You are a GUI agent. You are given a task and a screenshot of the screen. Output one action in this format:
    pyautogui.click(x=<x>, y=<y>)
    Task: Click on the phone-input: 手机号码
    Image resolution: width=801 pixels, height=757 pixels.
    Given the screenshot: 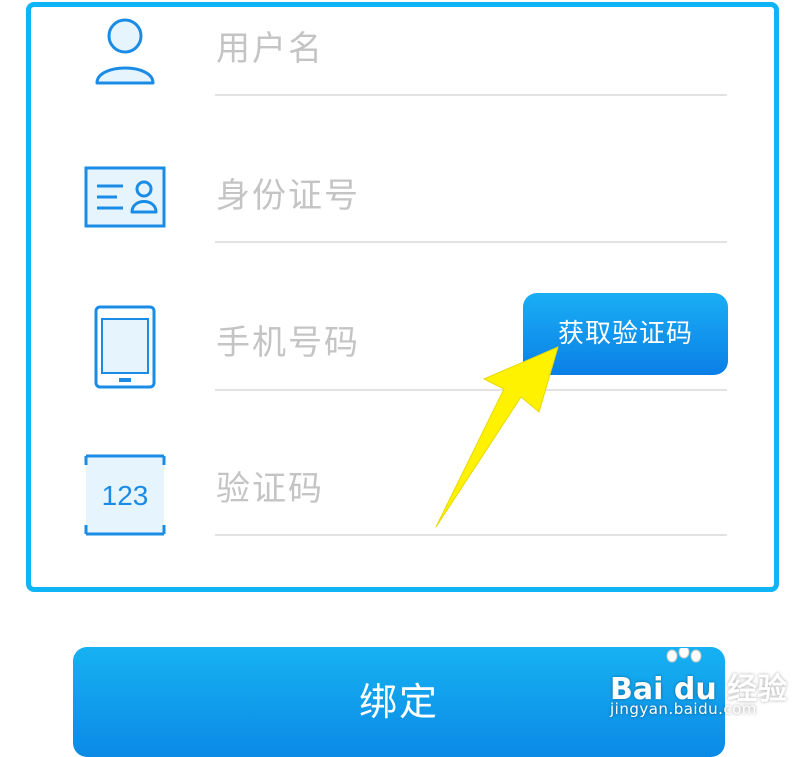 What is the action you would take?
    pyautogui.click(x=288, y=339)
    